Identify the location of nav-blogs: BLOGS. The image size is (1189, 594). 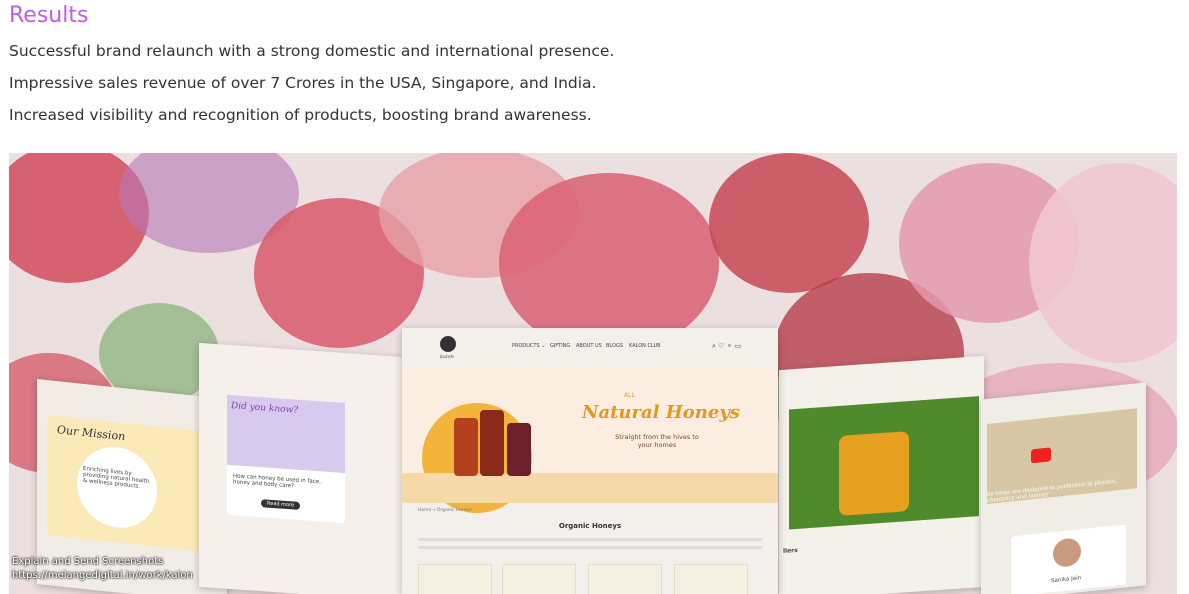
(615, 346).